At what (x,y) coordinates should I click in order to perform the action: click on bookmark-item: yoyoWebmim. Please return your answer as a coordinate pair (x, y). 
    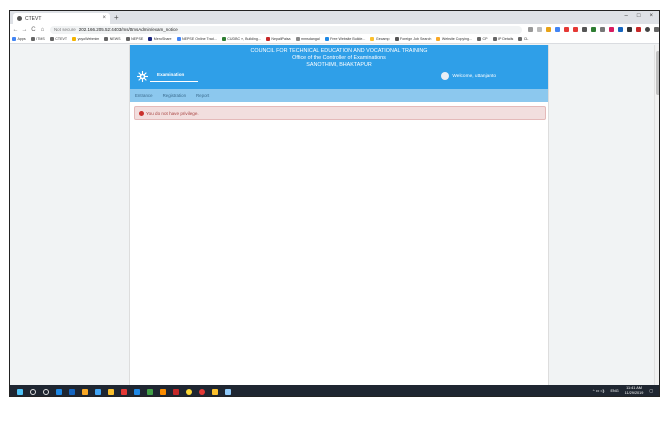
    Looking at the image, I should click on (85, 39).